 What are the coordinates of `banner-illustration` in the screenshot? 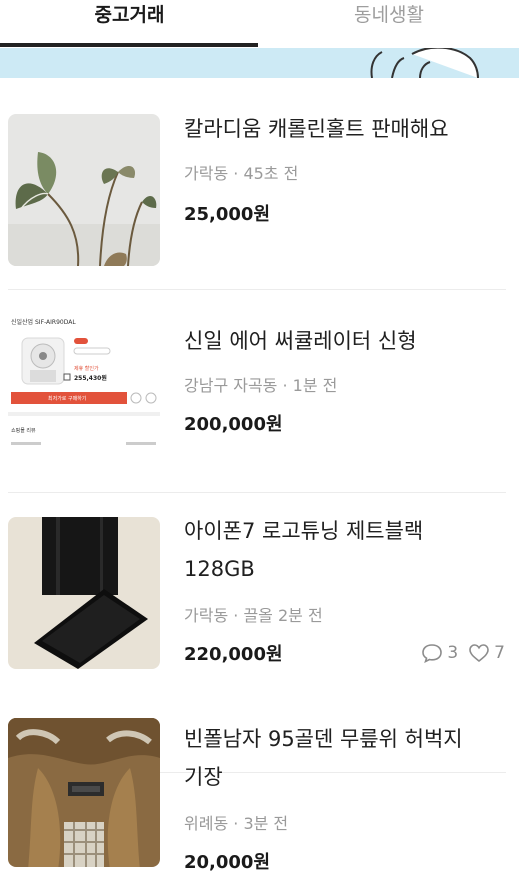 It's located at (424, 63).